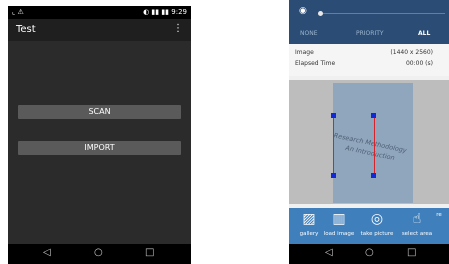  Describe the element at coordinates (339, 219) in the screenshot. I see `folder-icon: ▥` at that location.